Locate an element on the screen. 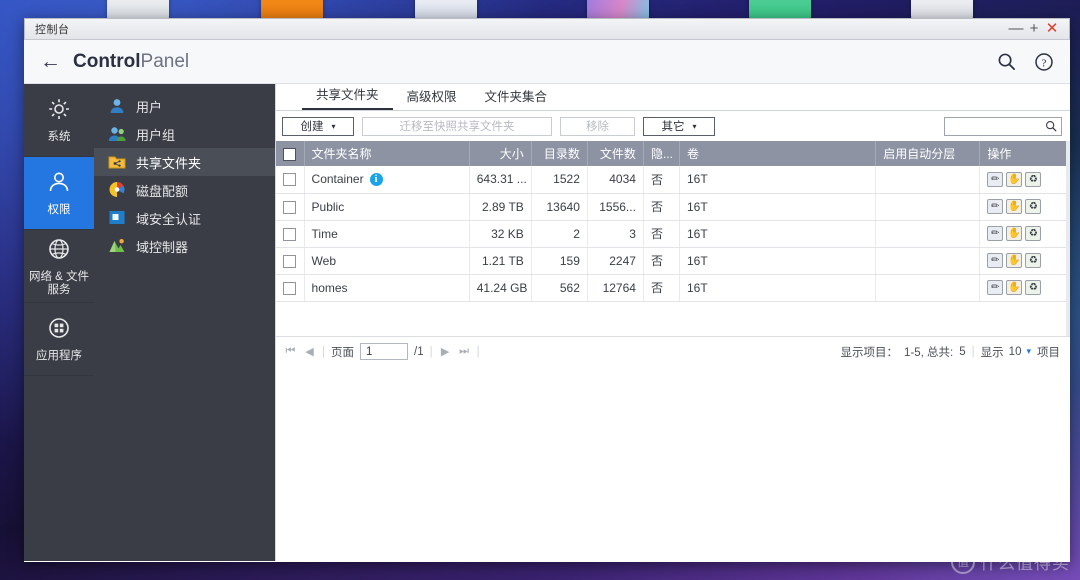 The width and height of the screenshot is (1080, 580). window-title: 控制台 is located at coordinates (52, 30).